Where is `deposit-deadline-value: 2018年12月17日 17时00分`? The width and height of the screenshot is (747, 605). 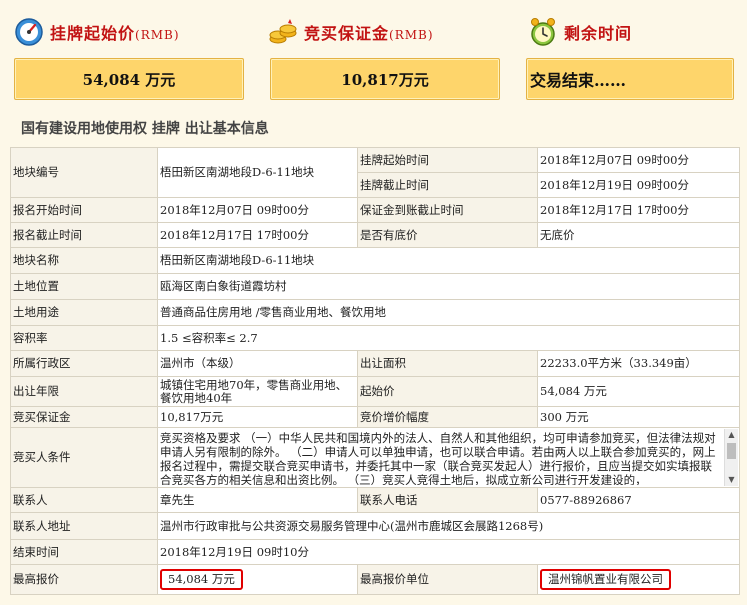
deposit-deadline-value: 2018年12月17日 17时00分 is located at coordinates (638, 210).